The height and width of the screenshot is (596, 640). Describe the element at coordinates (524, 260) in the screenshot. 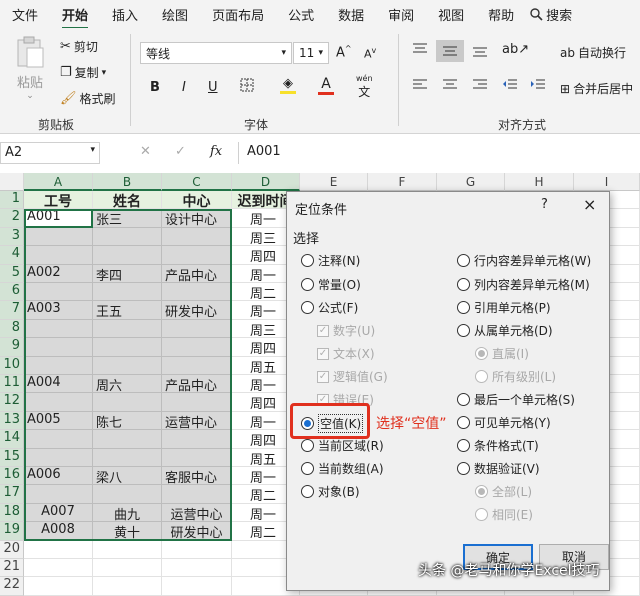

I see `option-row-differences: 行内容差异单元格(W)` at that location.